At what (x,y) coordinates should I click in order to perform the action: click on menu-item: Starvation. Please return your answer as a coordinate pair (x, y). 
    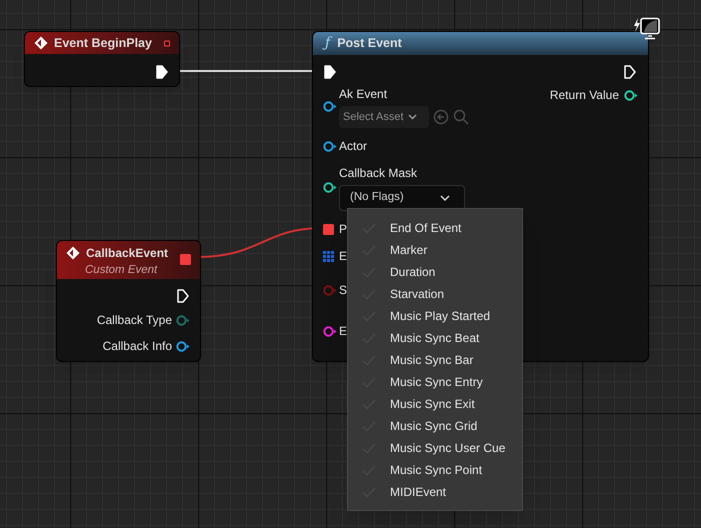
    Looking at the image, I should click on (435, 294).